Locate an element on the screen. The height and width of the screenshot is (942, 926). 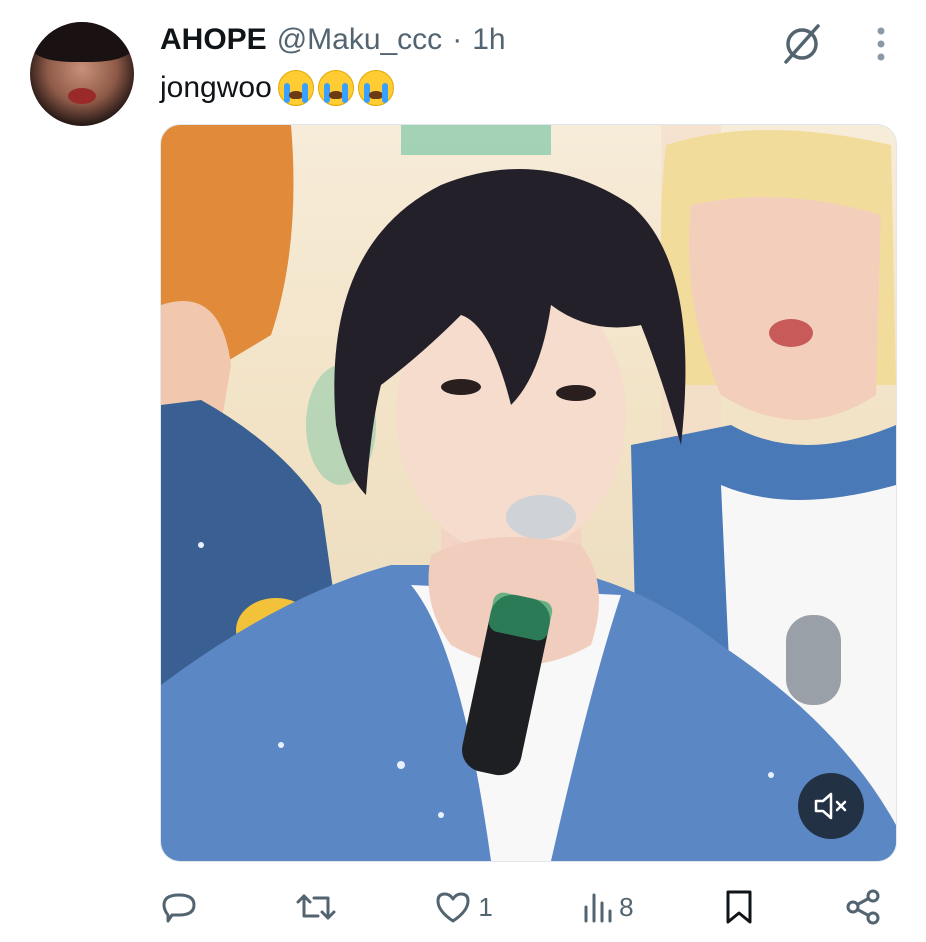
avatar is located at coordinates (82, 74).